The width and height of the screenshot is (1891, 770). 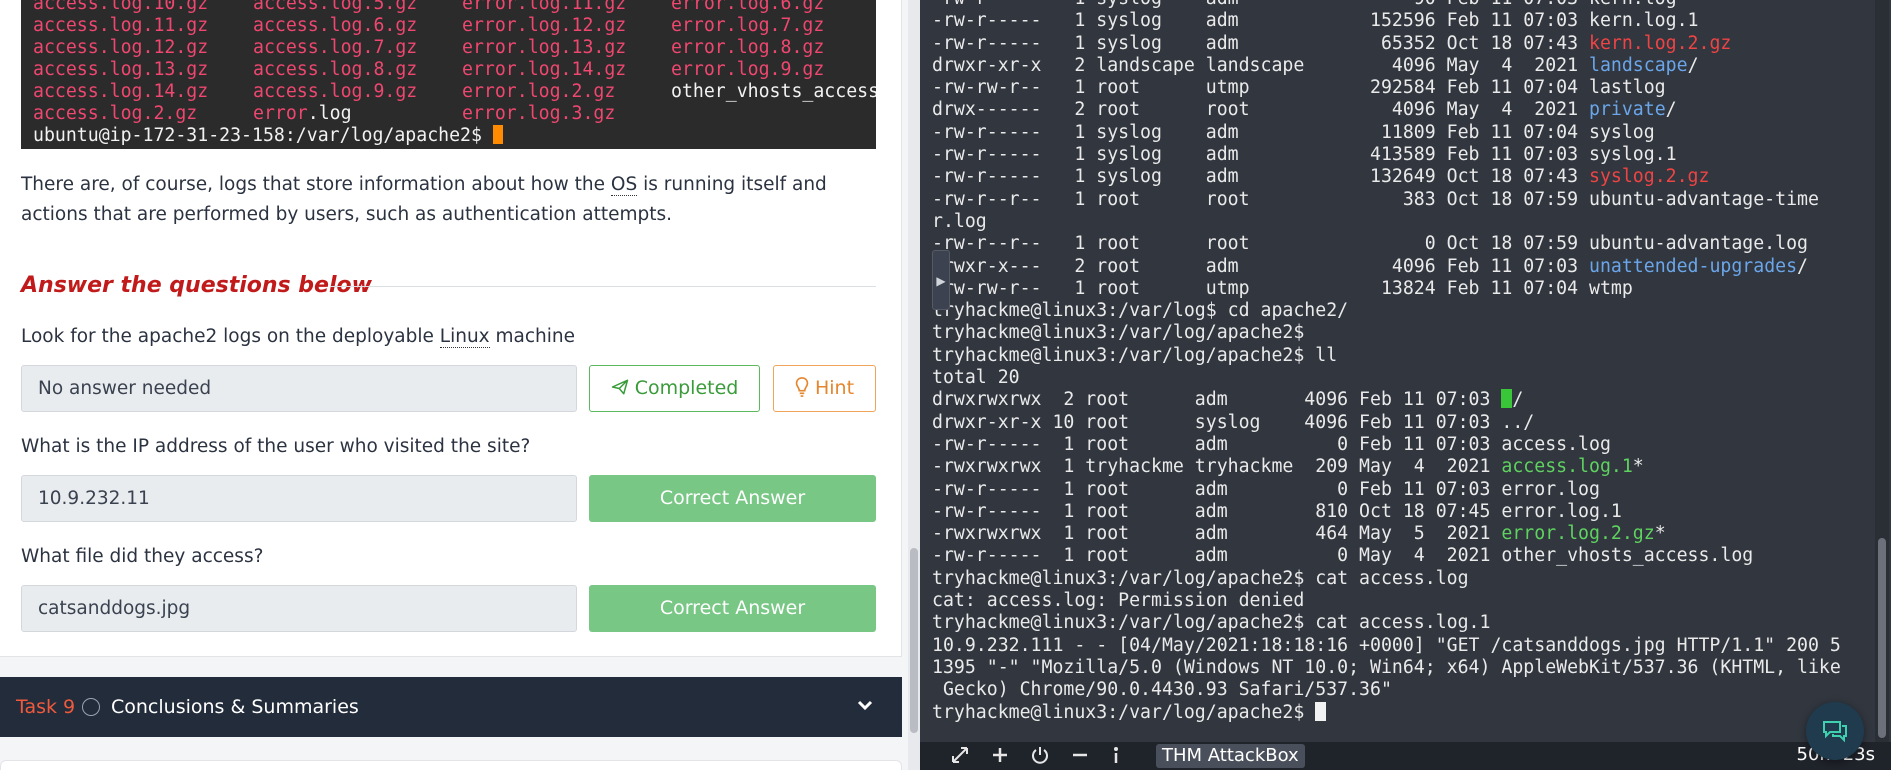 I want to click on expand-icon, so click(x=960, y=757).